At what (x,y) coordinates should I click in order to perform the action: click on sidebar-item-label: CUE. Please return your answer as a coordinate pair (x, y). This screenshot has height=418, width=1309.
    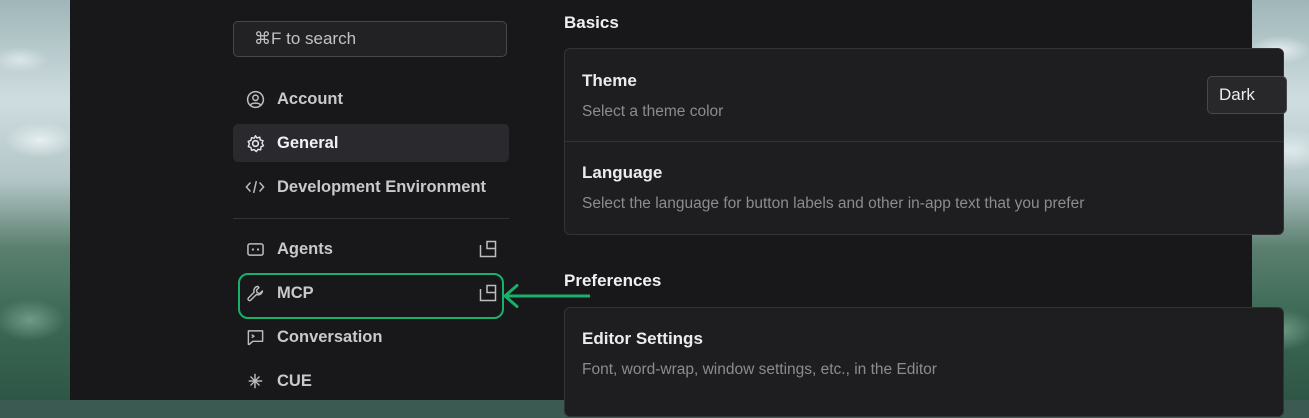
    Looking at the image, I should click on (294, 380).